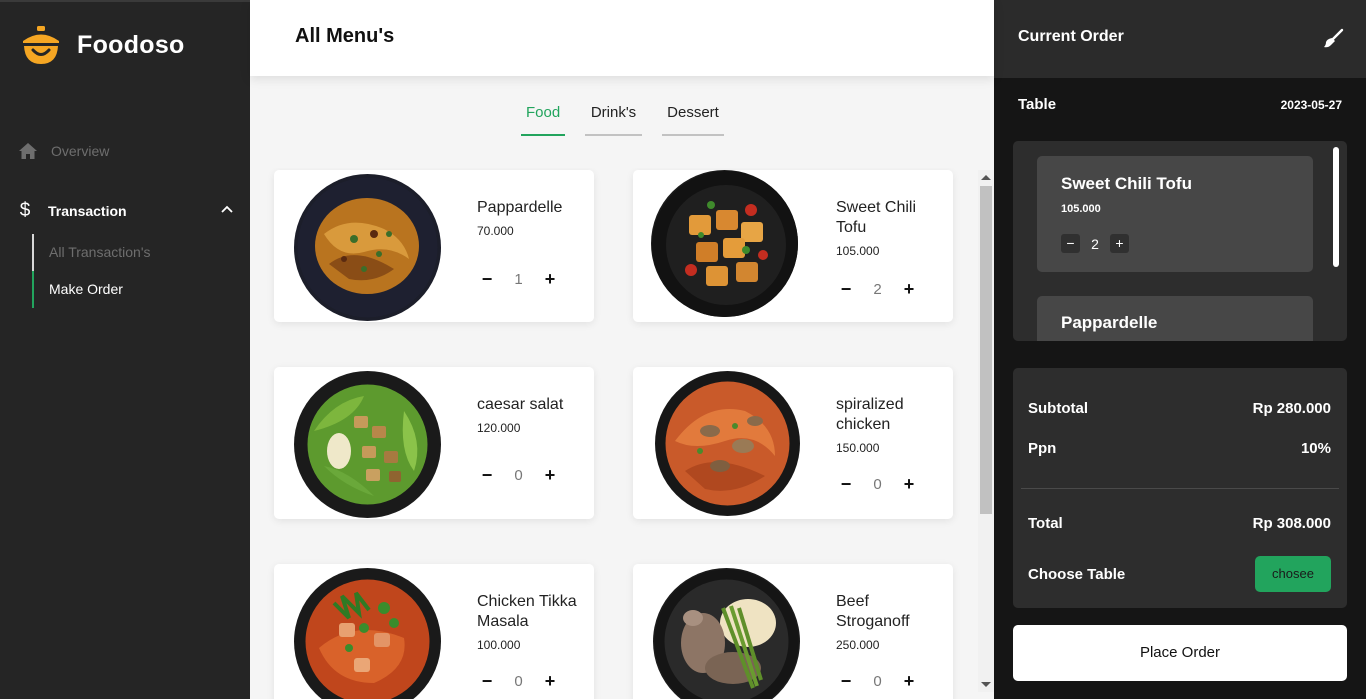  What do you see at coordinates (132, 252) in the screenshot?
I see `sidebar-item-all-transactions: All Transaction's` at bounding box center [132, 252].